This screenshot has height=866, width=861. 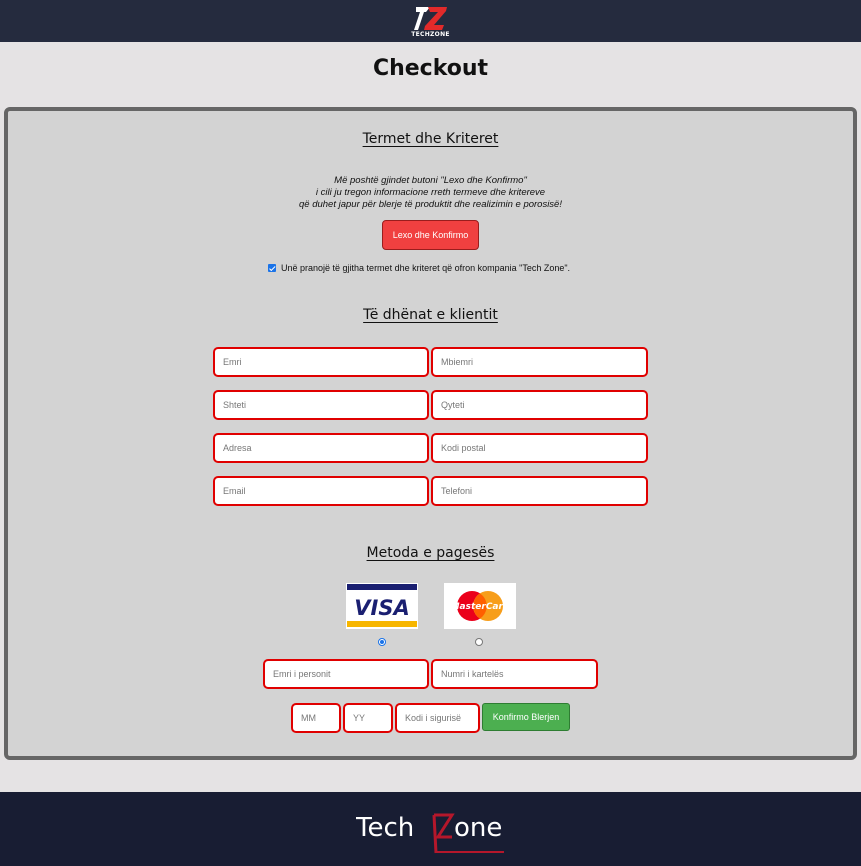 What do you see at coordinates (430, 68) in the screenshot?
I see `page-title: Checkout` at bounding box center [430, 68].